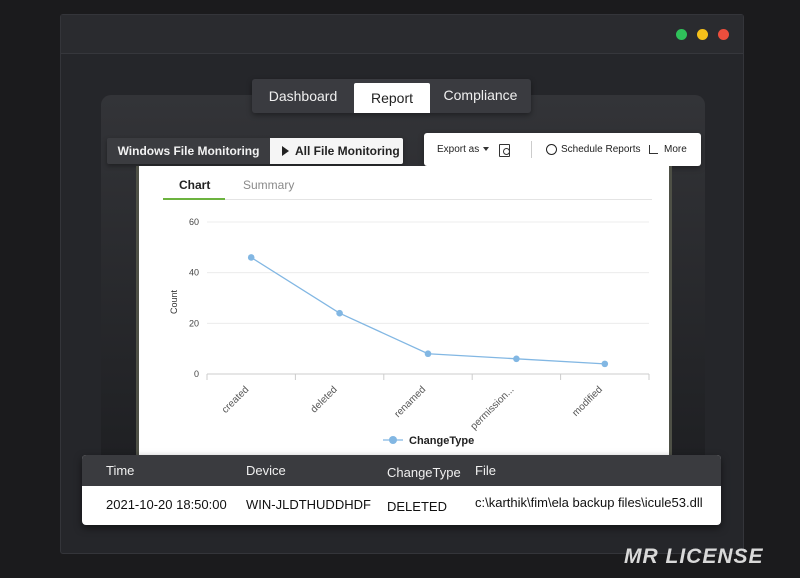 This screenshot has height=578, width=800. Describe the element at coordinates (424, 472) in the screenshot. I see `column-header-changetype: ChangeType` at that location.